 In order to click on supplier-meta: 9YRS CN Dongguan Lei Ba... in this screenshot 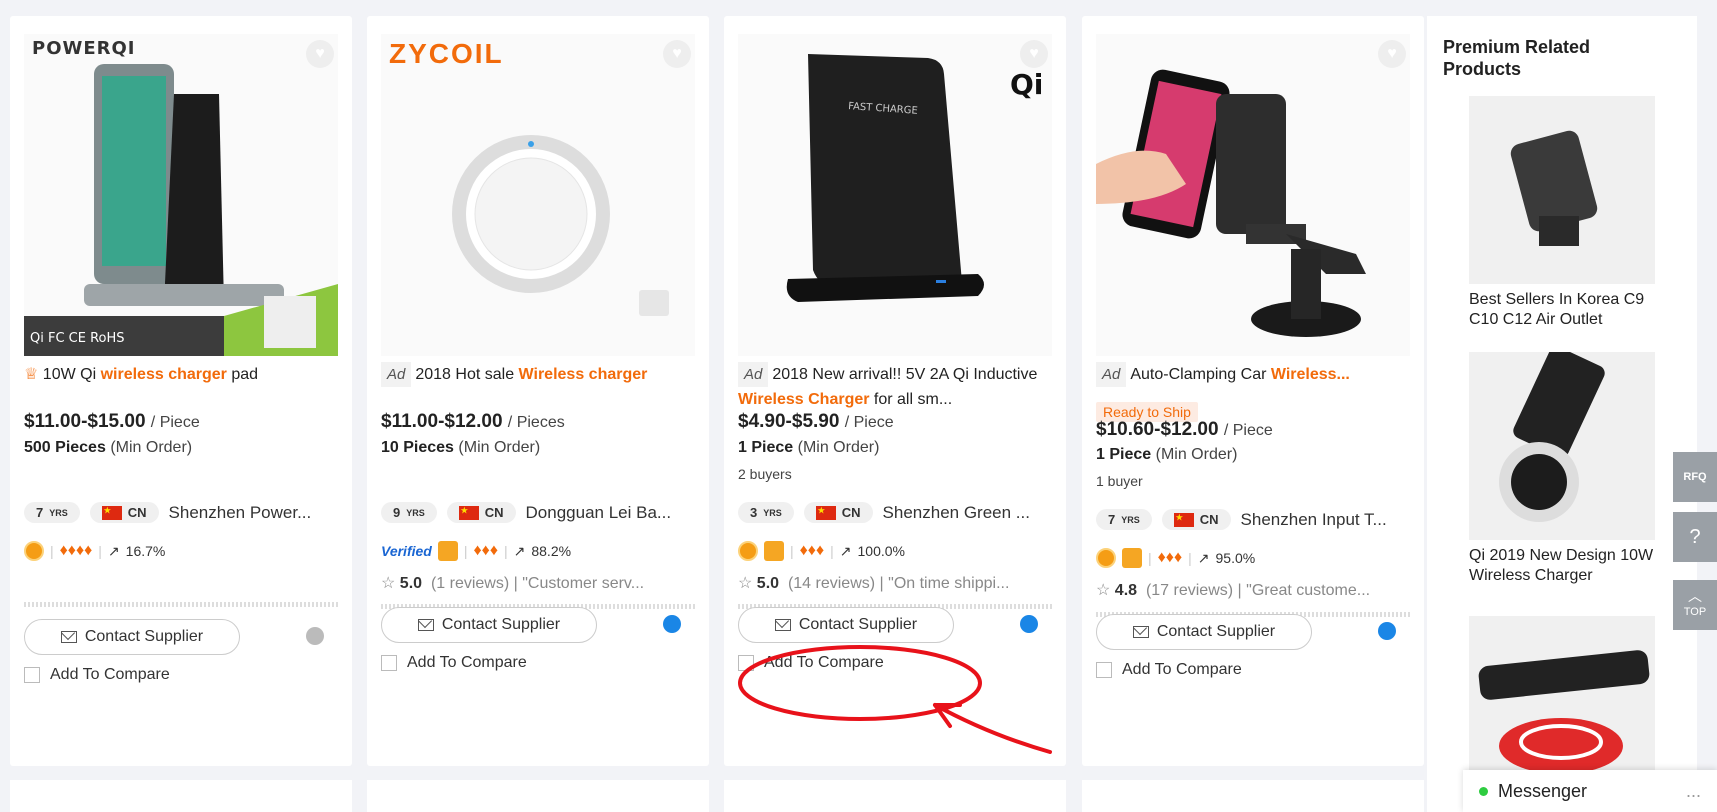, I will do `click(526, 512)`.